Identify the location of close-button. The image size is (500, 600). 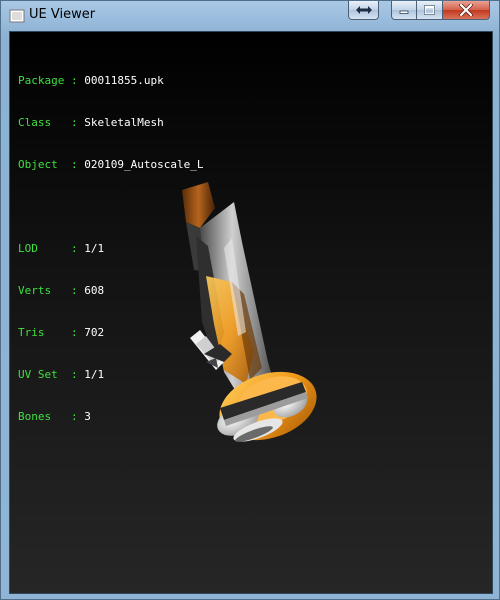
(466, 10).